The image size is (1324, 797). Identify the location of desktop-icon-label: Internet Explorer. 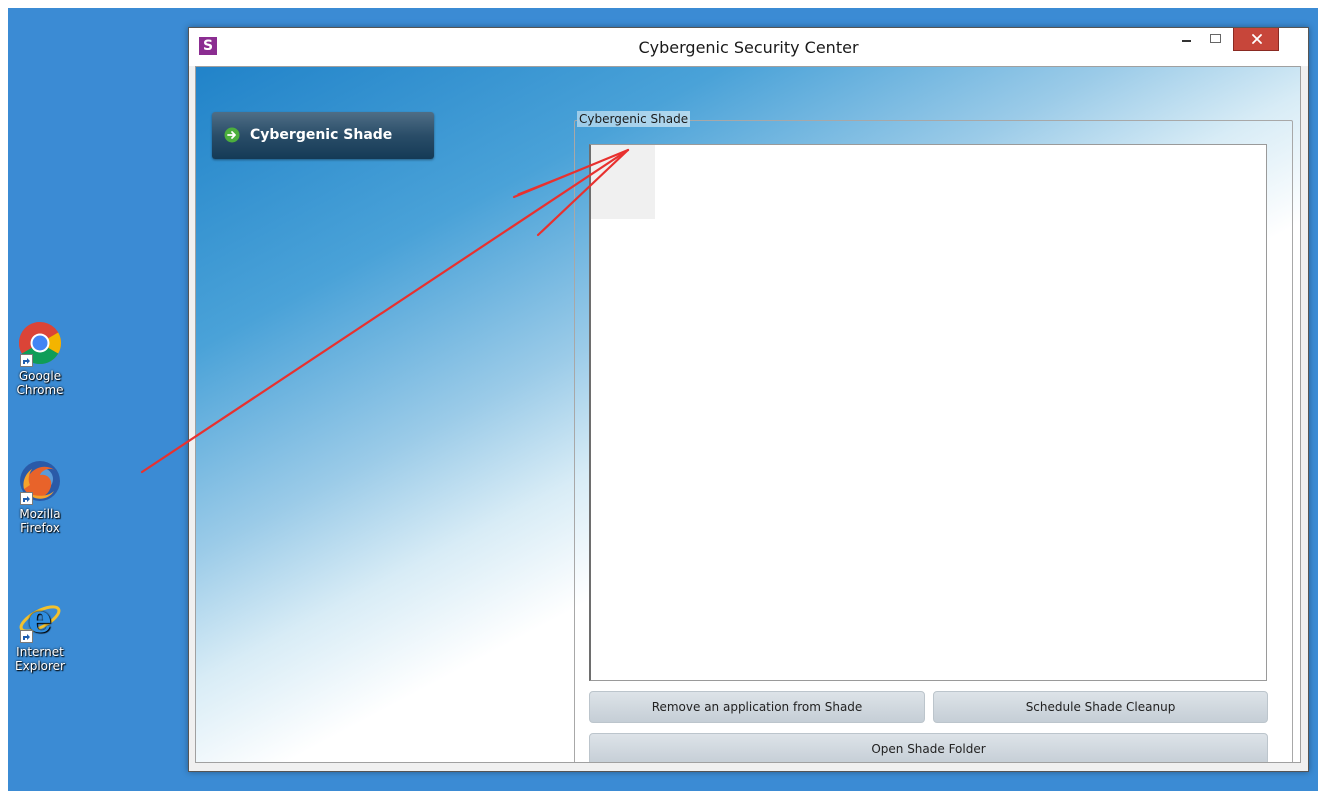
(40, 659).